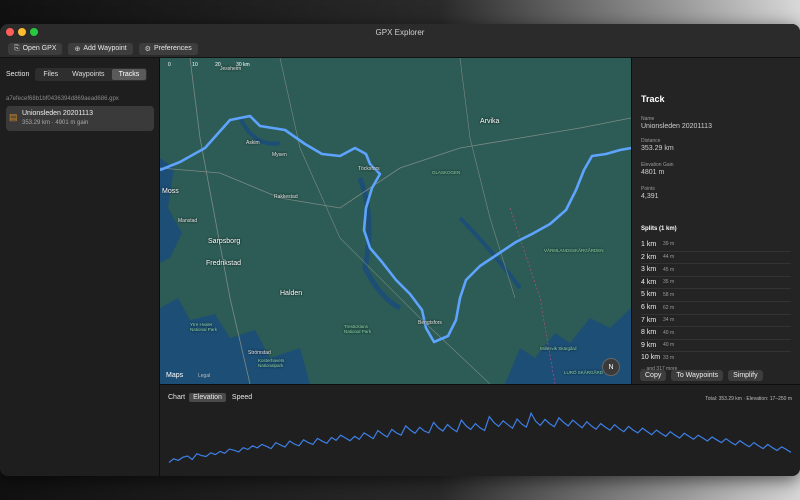 The image size is (800, 500). What do you see at coordinates (669, 244) in the screenshot?
I see `split-value: 39 m` at bounding box center [669, 244].